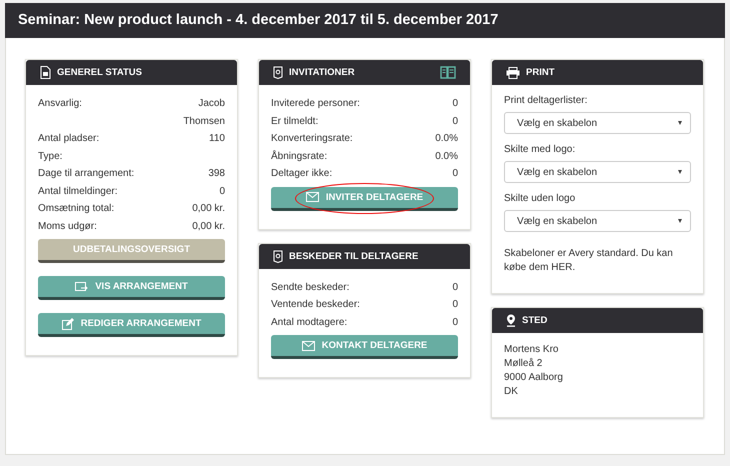 This screenshot has height=466, width=730. Describe the element at coordinates (511, 392) in the screenshot. I see `address-line: DK` at that location.